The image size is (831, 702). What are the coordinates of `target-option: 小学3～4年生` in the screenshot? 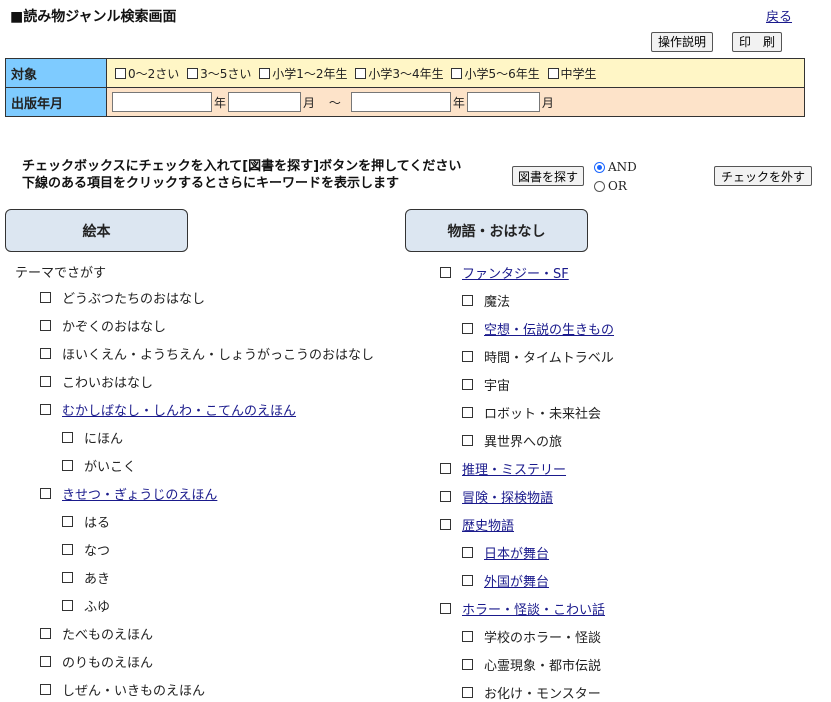 It's located at (399, 73).